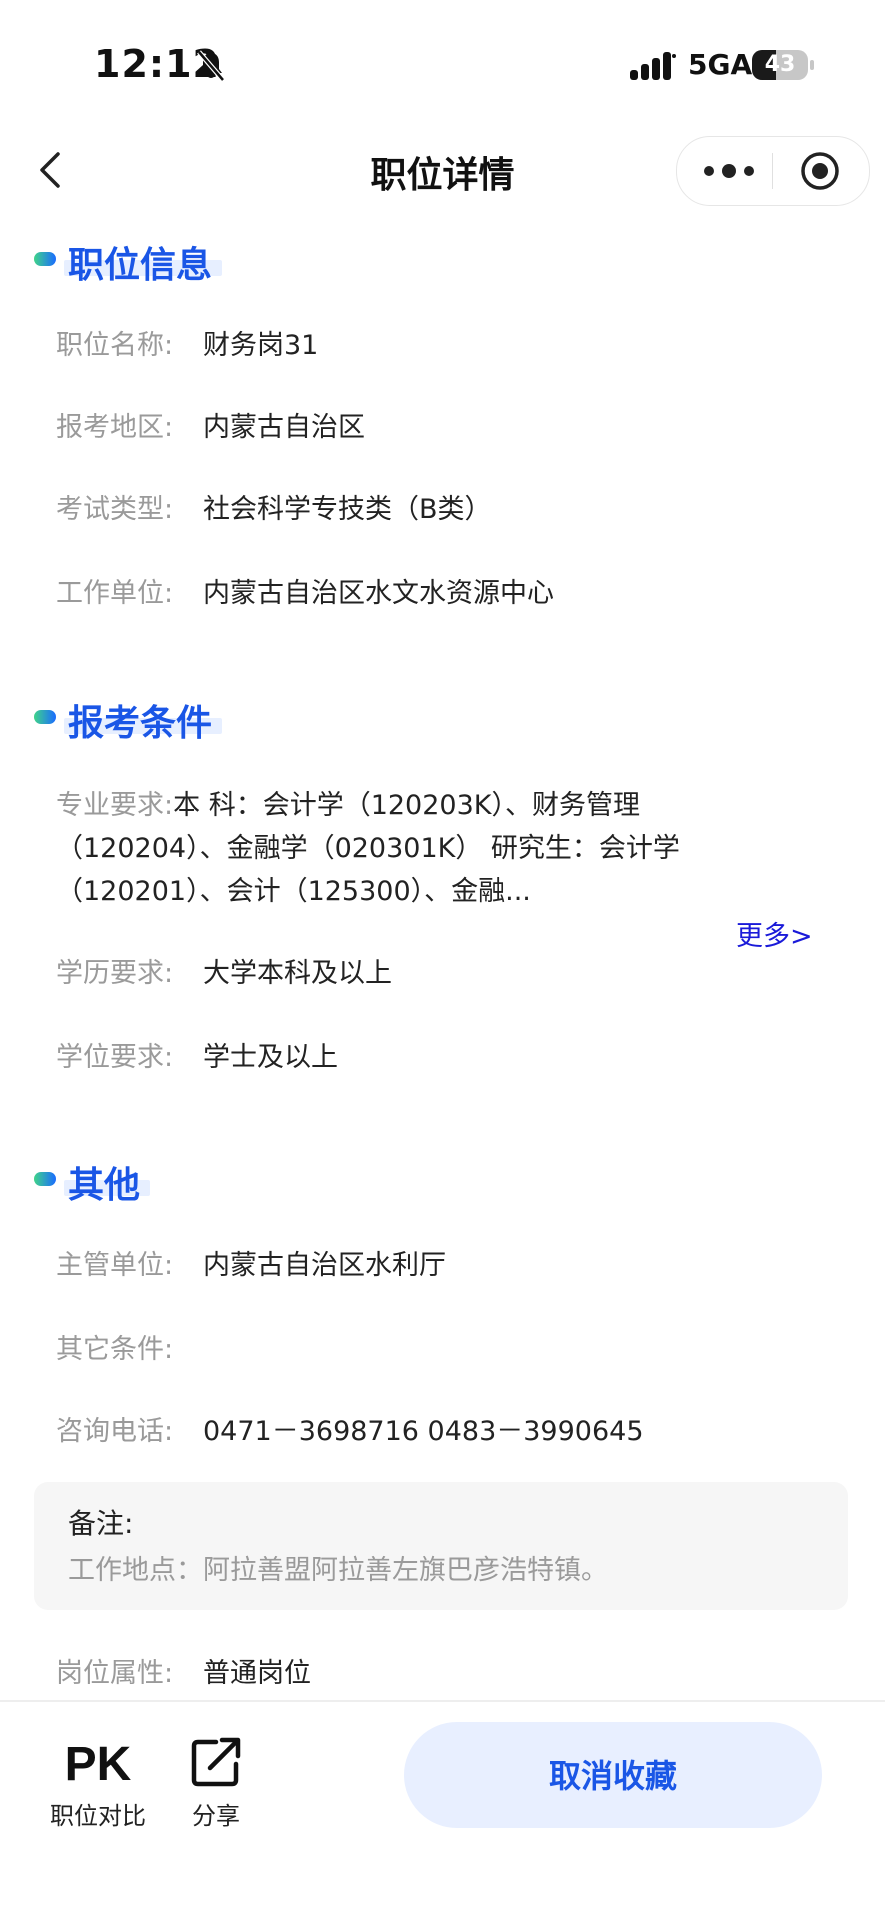 This screenshot has height=1921, width=885. Describe the element at coordinates (783, 65) in the screenshot. I see `battery-icon: 43` at that location.